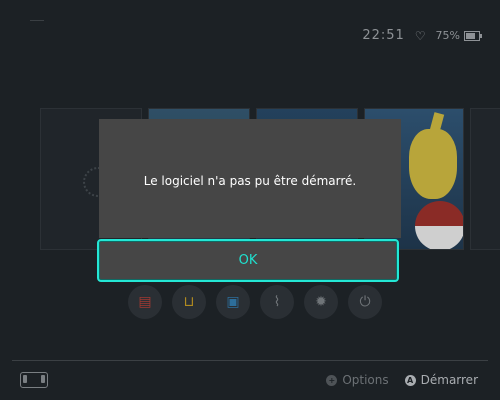  What do you see at coordinates (277, 302) in the screenshot?
I see `controllers-icon: ⌇` at bounding box center [277, 302].